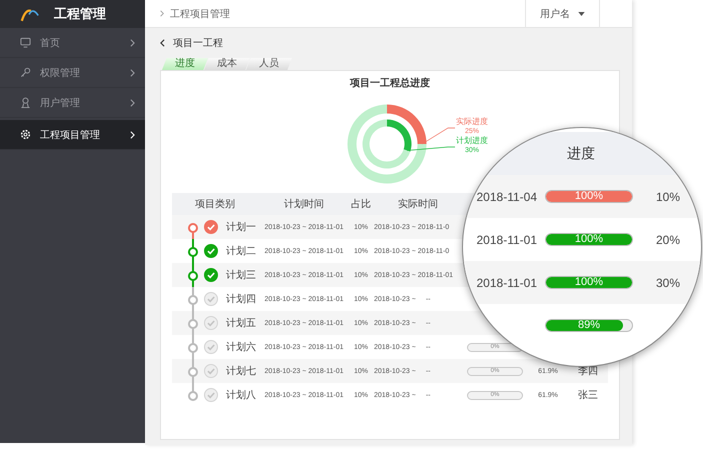 This screenshot has height=452, width=703. I want to click on table-cell: 2018-11-04, so click(506, 197).